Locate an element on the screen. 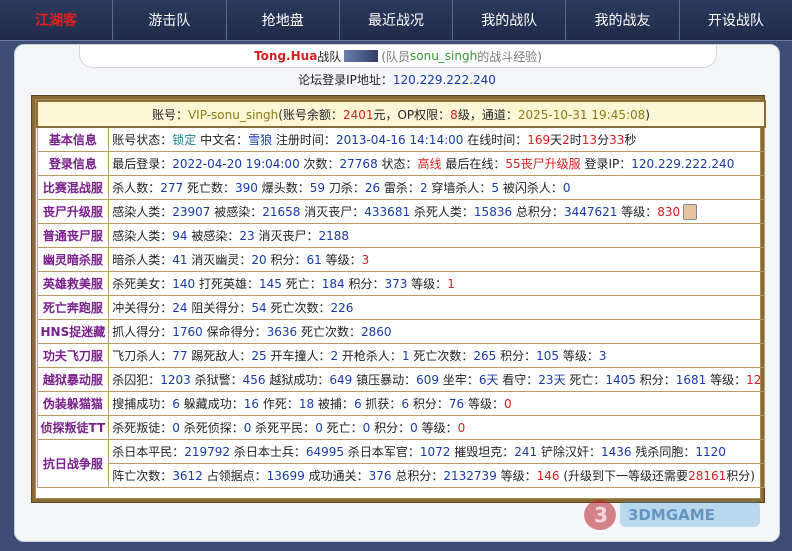  stat-text: 杀日本平民： is located at coordinates (148, 452).